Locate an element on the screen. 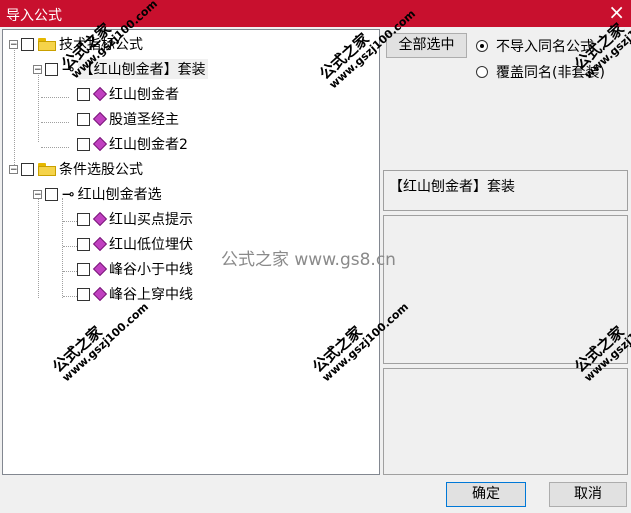 The width and height of the screenshot is (631, 513). tree-leaf: 峰谷小于中线 is located at coordinates (135, 269).